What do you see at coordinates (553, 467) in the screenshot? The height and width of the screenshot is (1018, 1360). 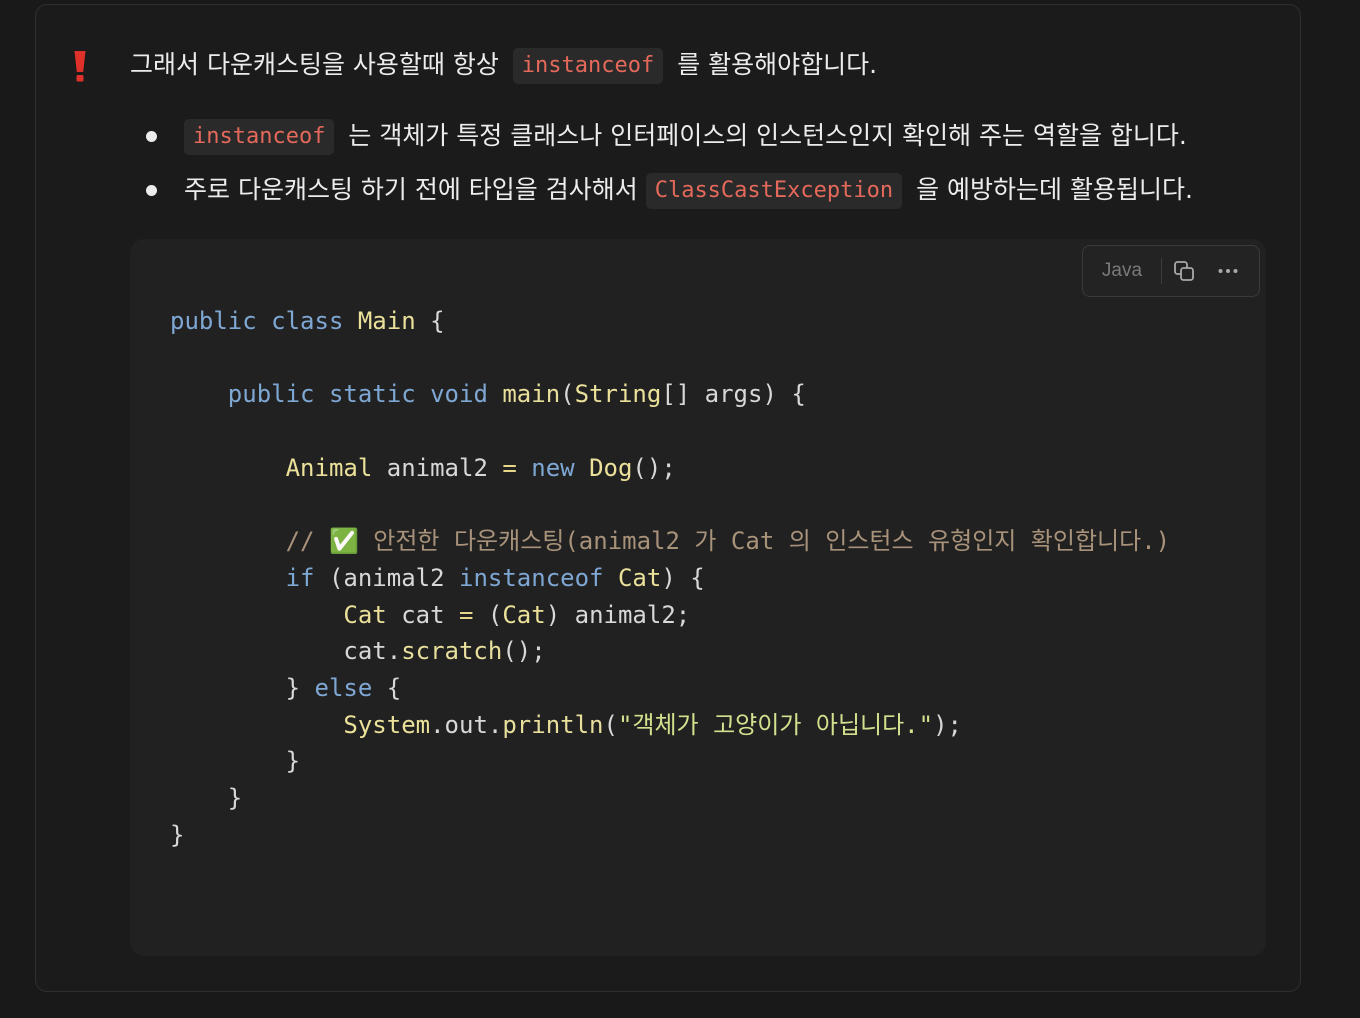 I see `code-token: new` at bounding box center [553, 467].